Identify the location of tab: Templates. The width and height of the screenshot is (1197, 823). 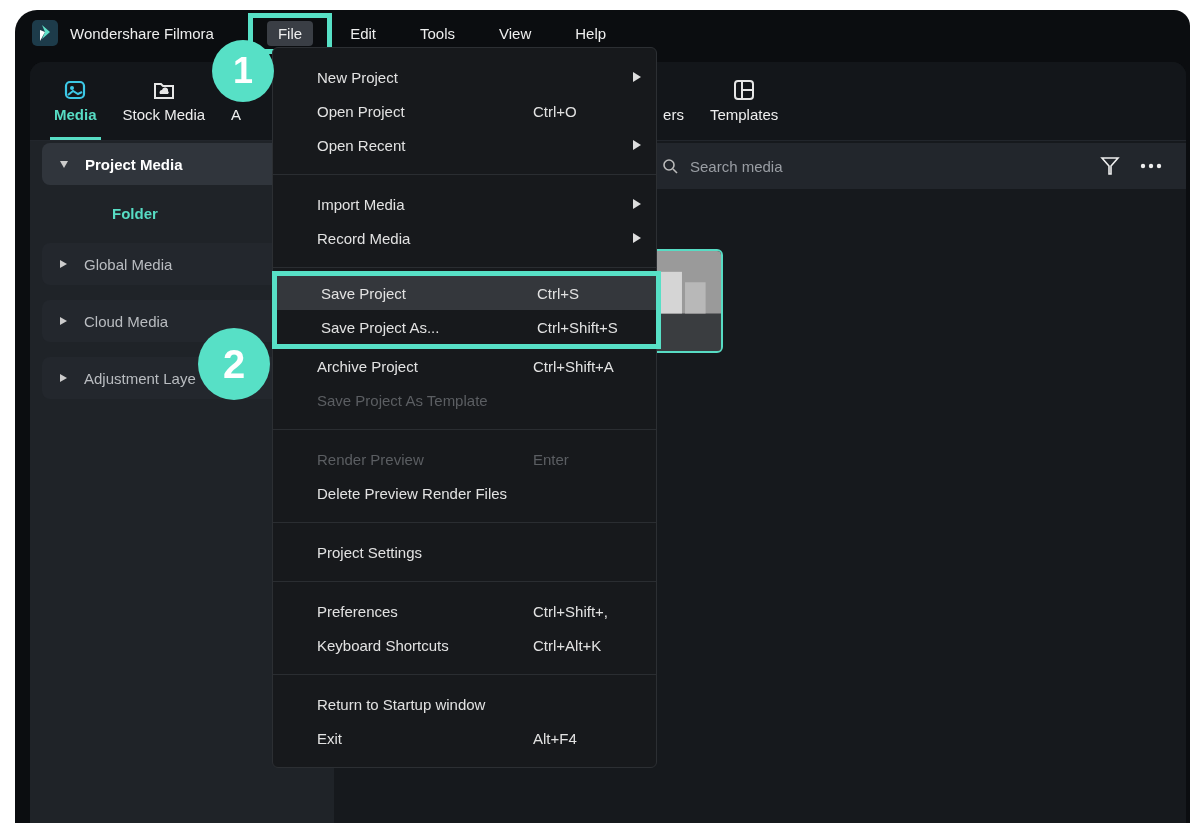
(744, 110).